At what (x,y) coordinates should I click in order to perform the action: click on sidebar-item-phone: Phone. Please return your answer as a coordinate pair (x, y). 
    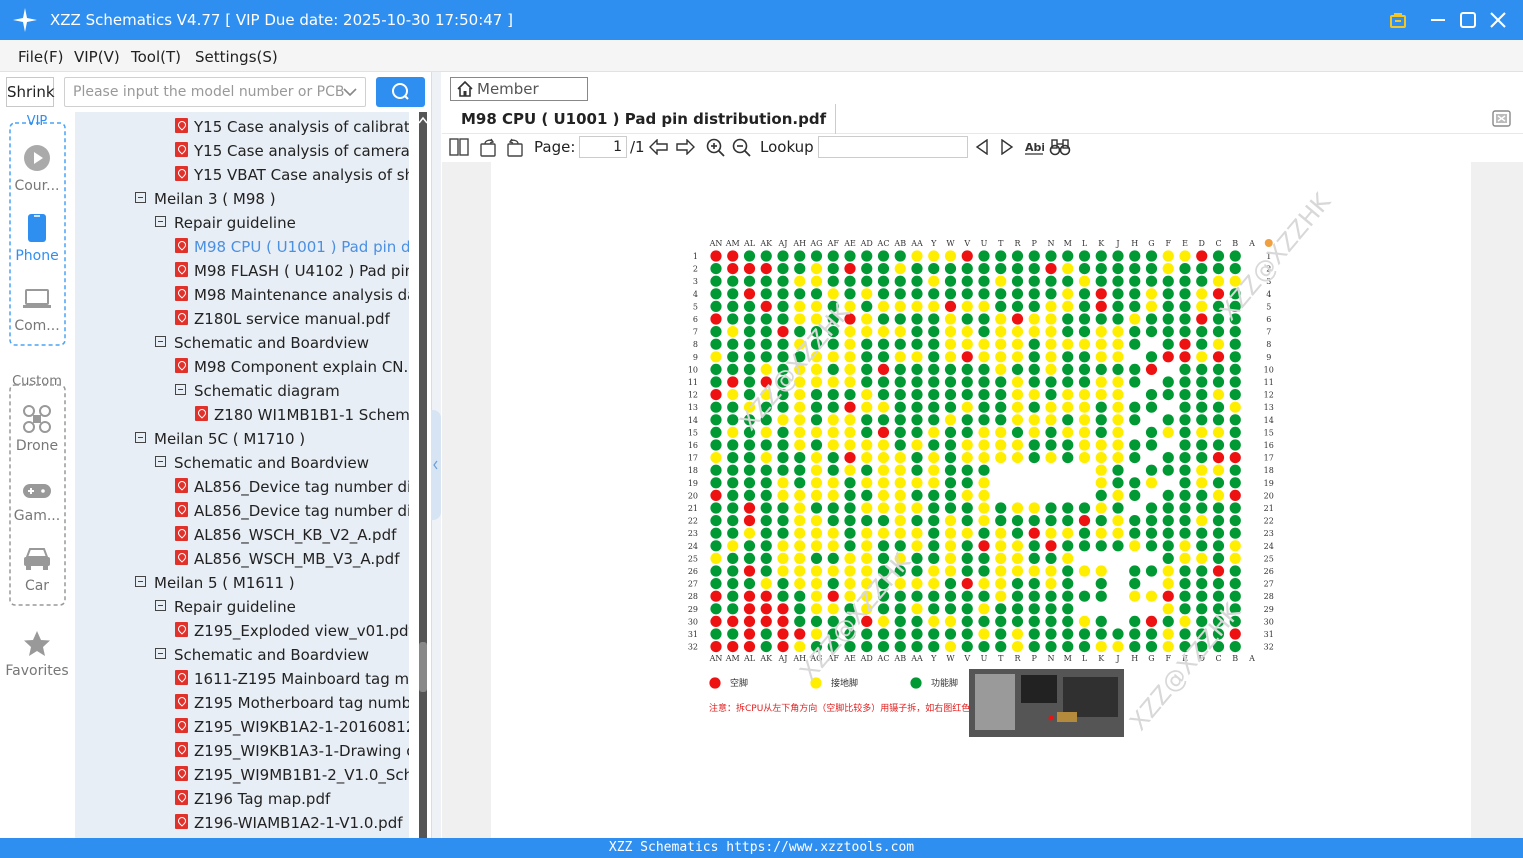
    Looking at the image, I should click on (37, 256).